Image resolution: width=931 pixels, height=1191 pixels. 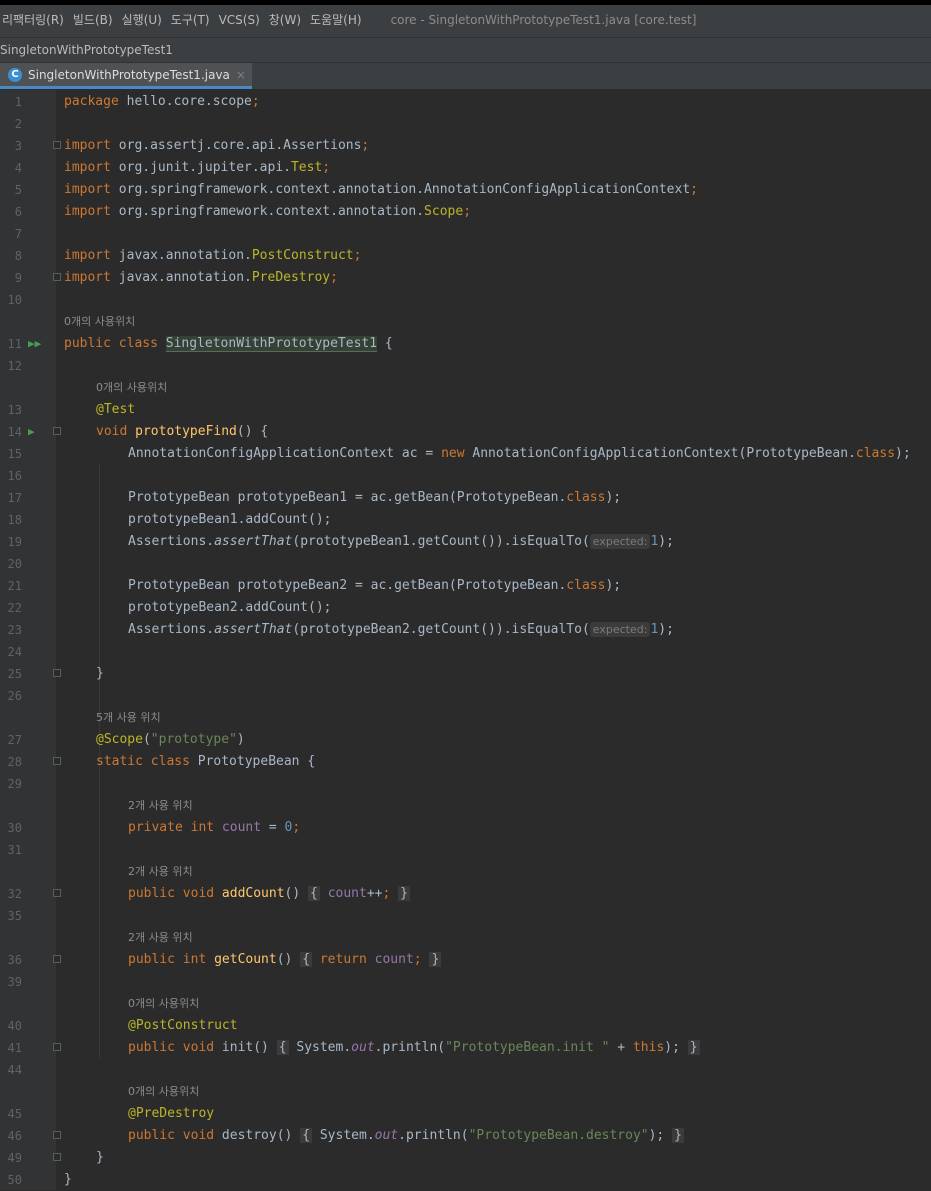 I want to click on line-number: 41, so click(x=14, y=1048).